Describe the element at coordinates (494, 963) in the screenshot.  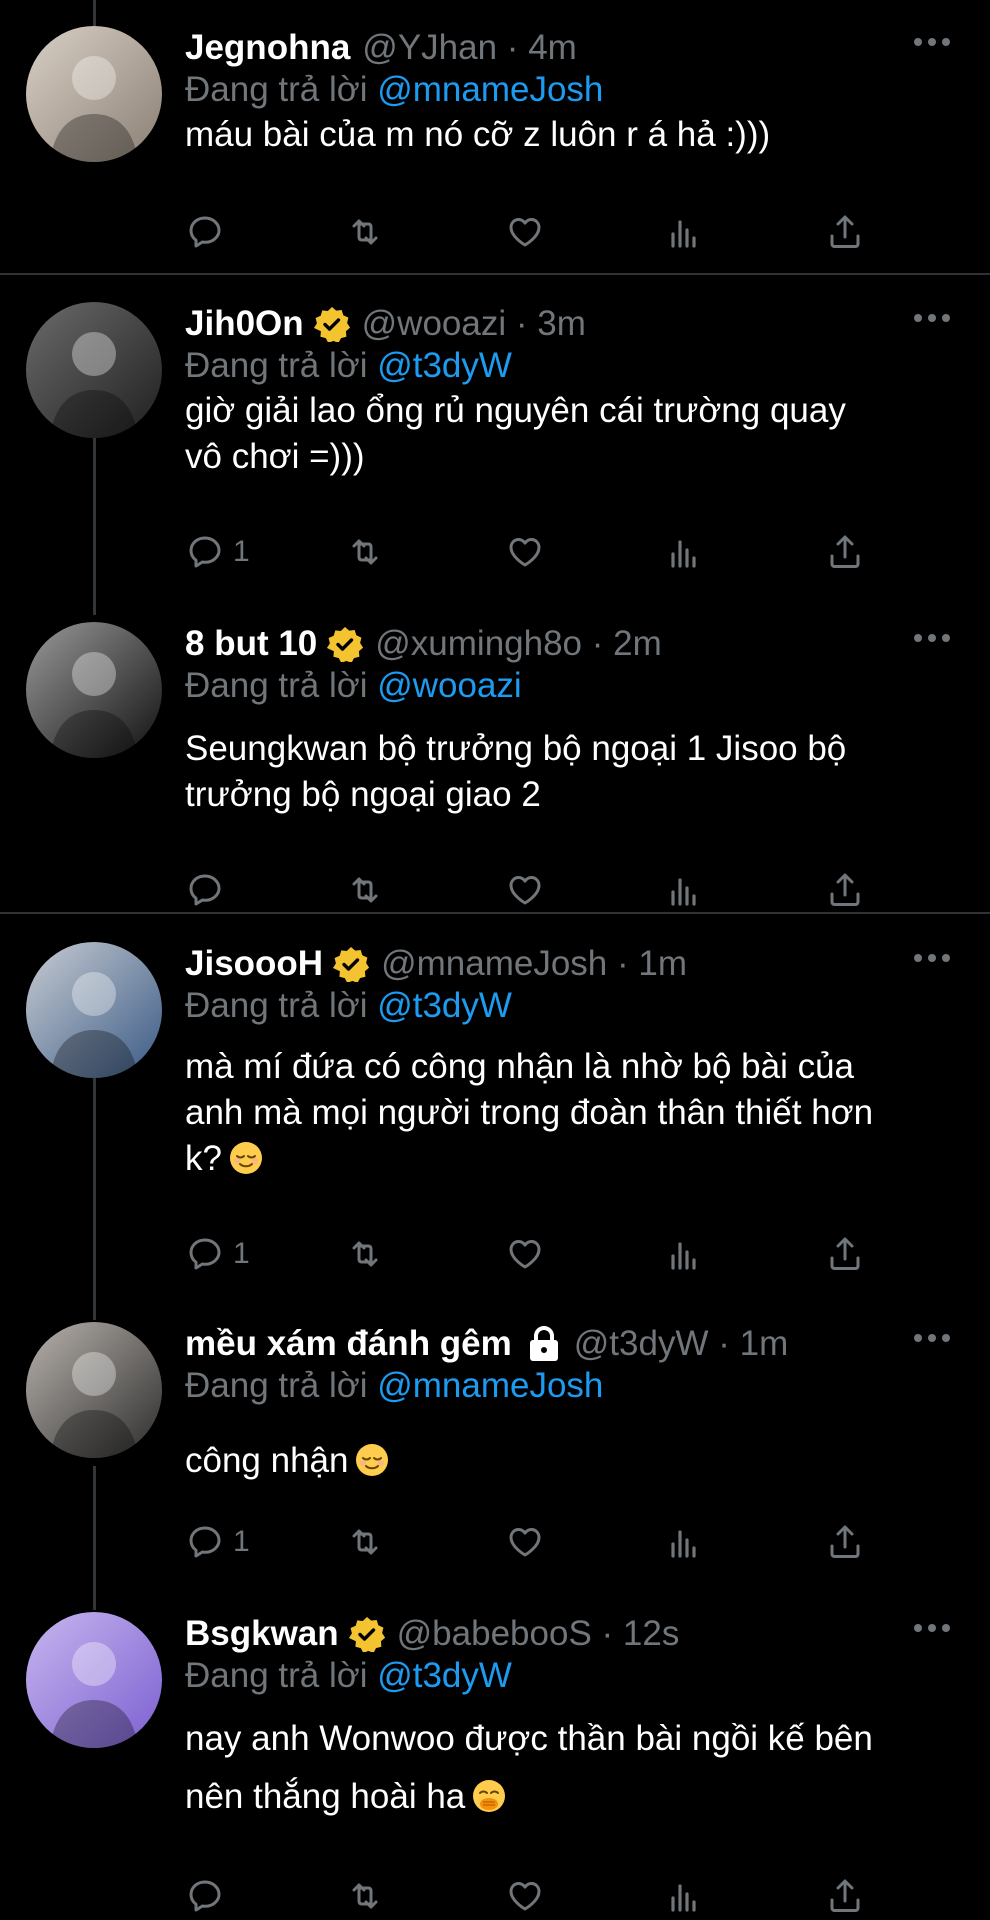
I see `handle: @mnameJosh` at that location.